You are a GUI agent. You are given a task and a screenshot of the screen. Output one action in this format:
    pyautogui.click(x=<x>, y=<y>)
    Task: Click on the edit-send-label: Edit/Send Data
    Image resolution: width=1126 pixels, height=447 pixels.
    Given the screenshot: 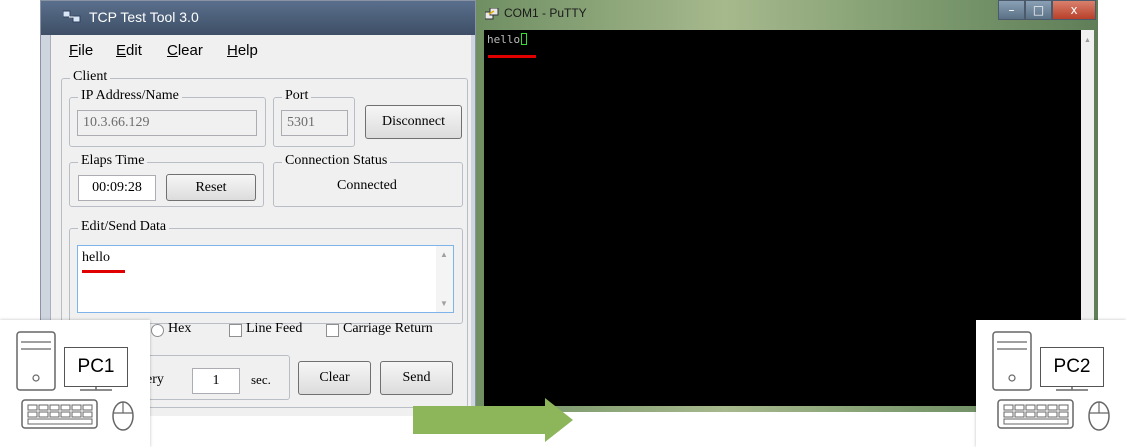 What is the action you would take?
    pyautogui.click(x=124, y=227)
    